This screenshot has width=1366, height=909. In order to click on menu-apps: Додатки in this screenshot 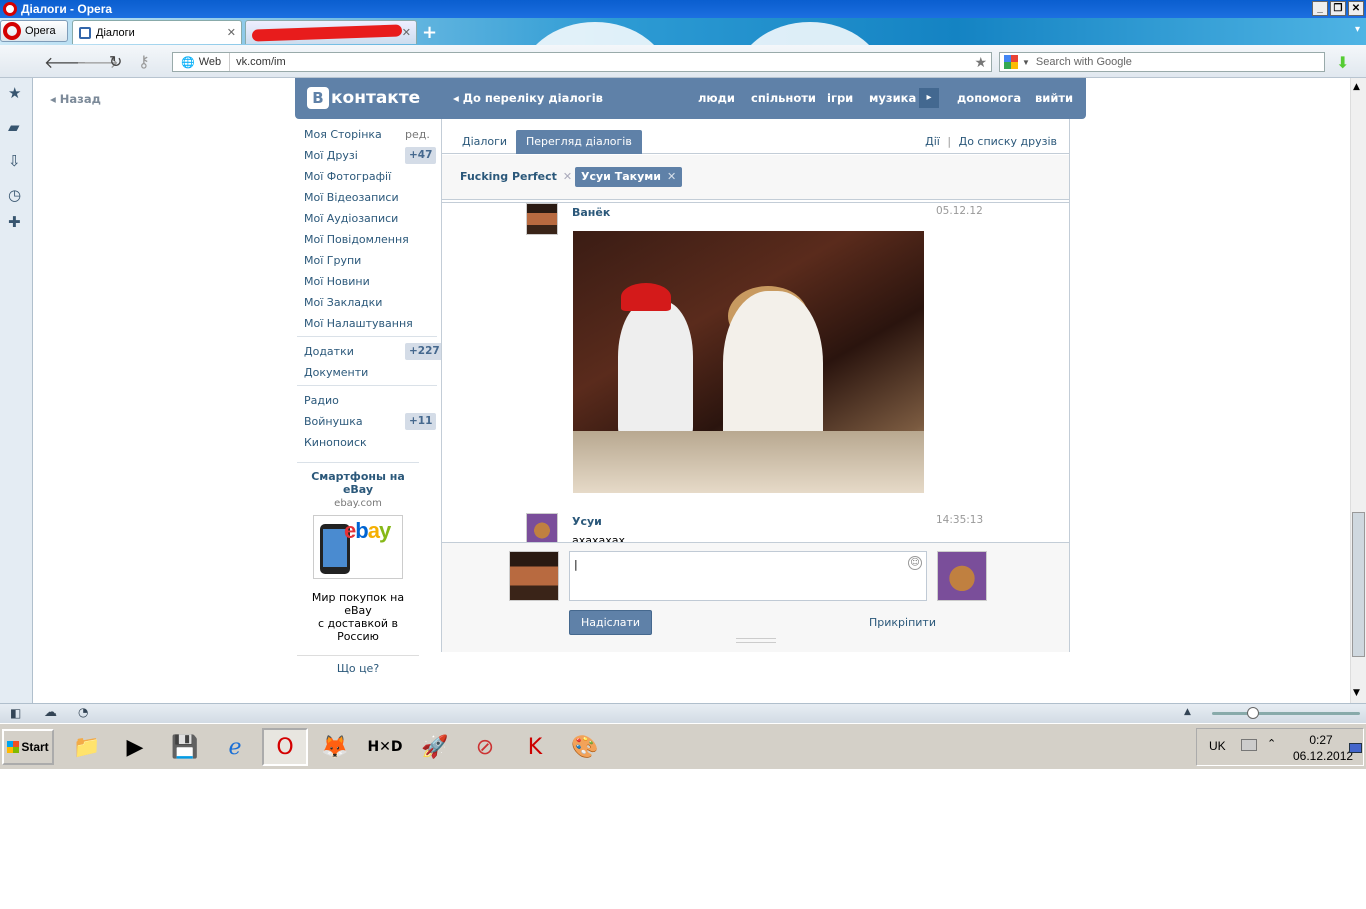, I will do `click(329, 351)`.